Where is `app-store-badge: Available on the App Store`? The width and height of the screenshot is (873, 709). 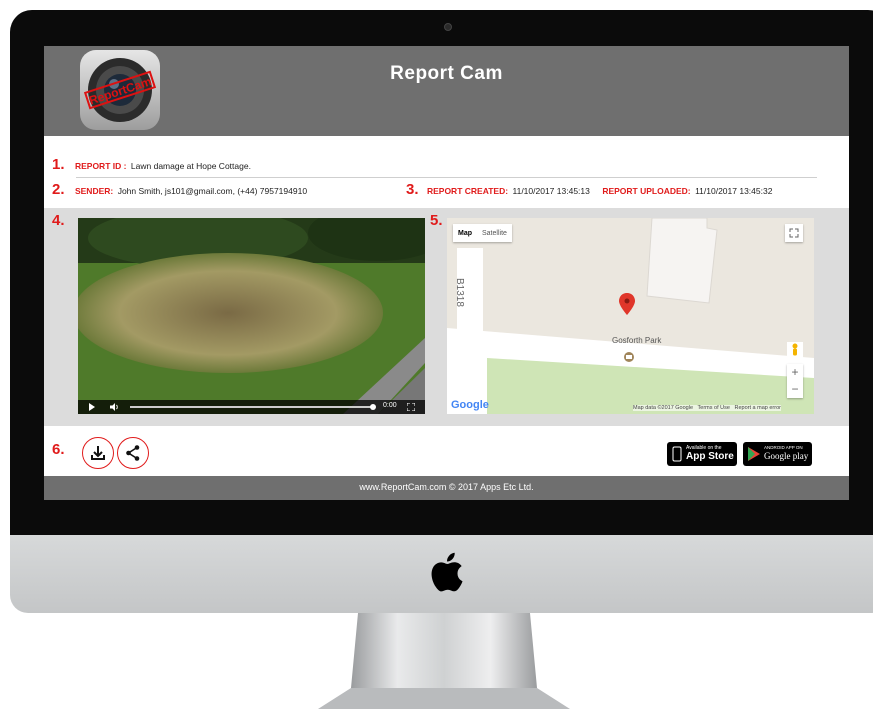 app-store-badge: Available on the App Store is located at coordinates (702, 454).